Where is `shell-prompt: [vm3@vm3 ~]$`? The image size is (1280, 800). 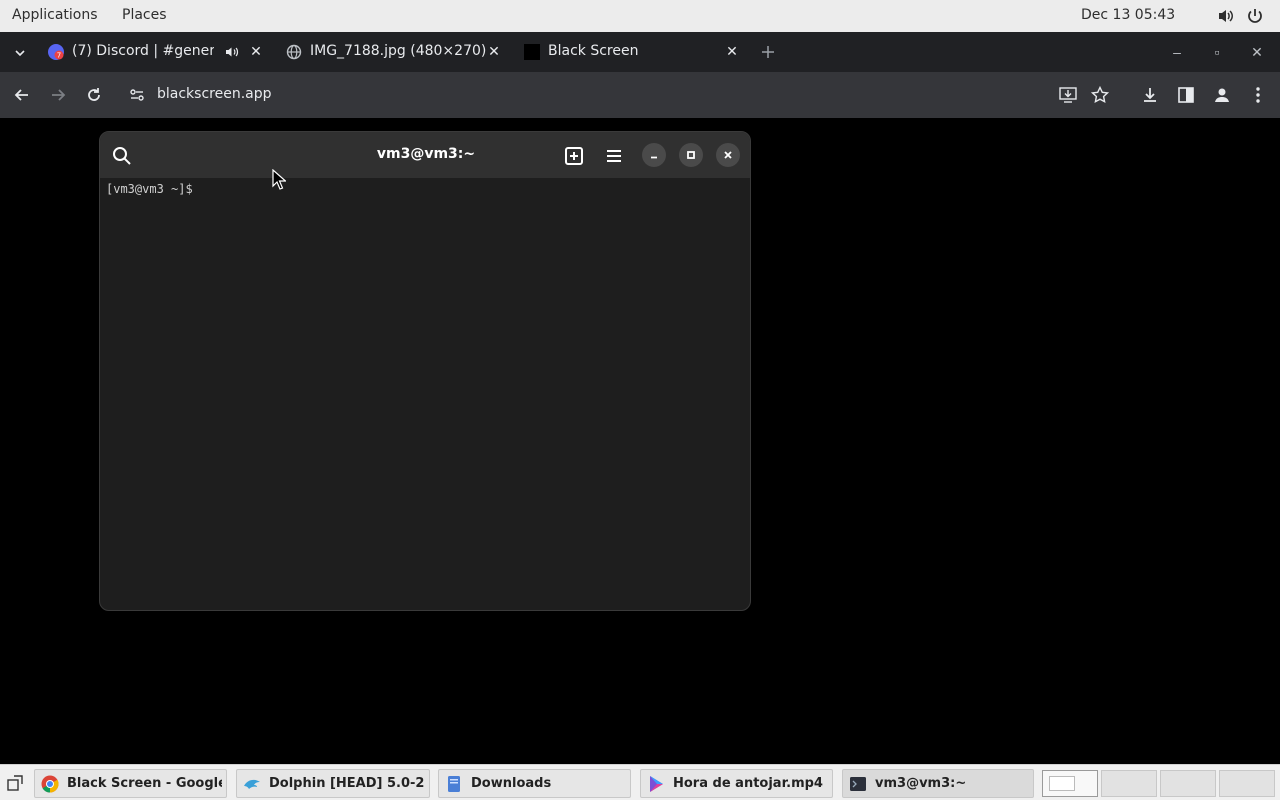
shell-prompt: [vm3@vm3 ~]$ is located at coordinates (149, 189).